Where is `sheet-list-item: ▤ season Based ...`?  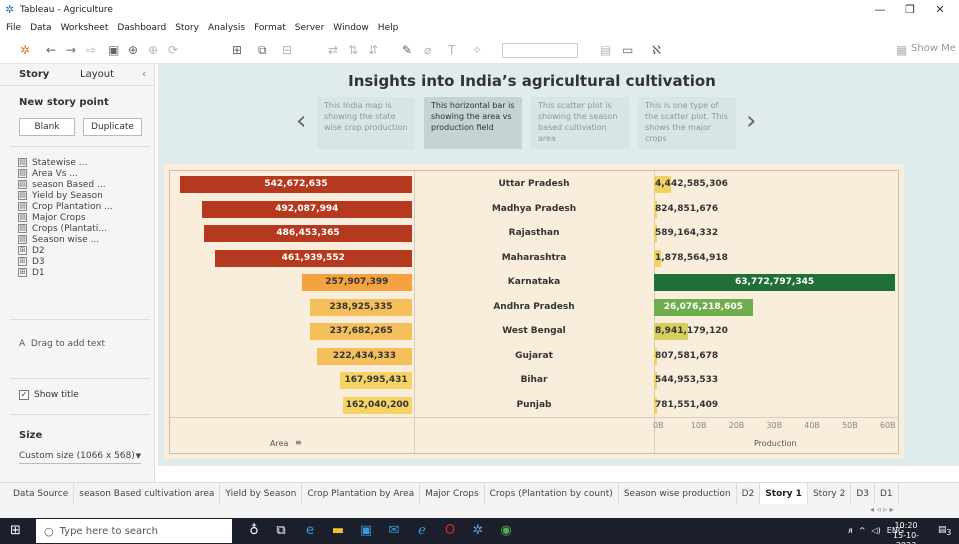 sheet-list-item: ▤ season Based ... is located at coordinates (85, 184).